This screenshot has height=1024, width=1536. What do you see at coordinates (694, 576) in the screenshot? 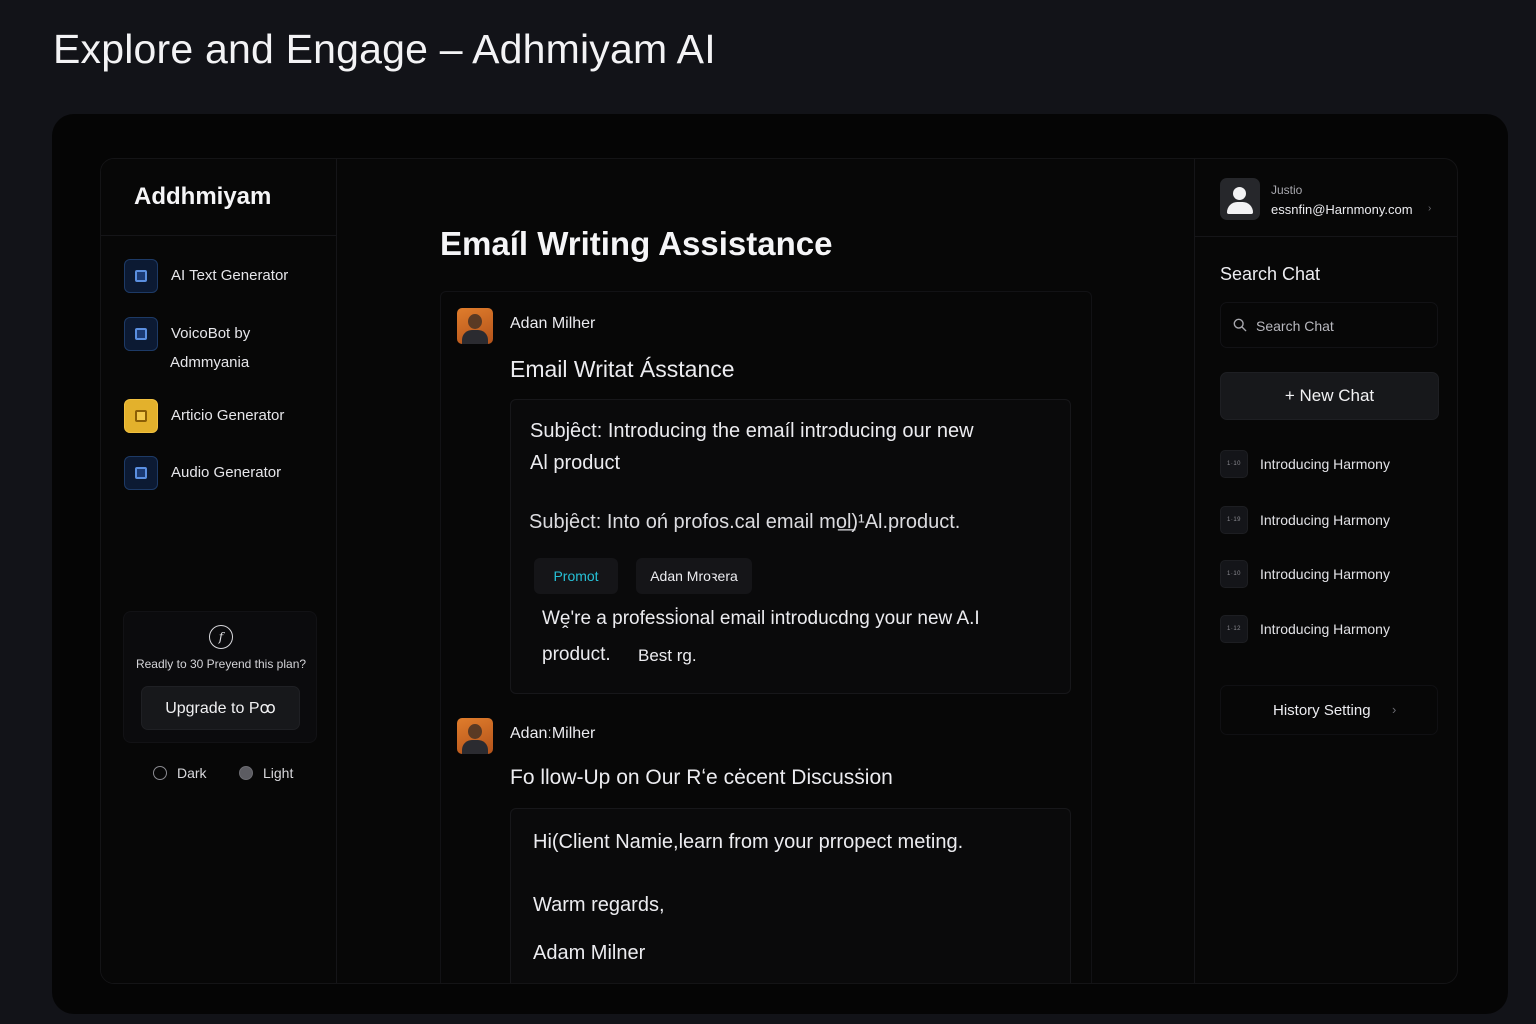
I see `author-chip: Adan Mroꝛera` at bounding box center [694, 576].